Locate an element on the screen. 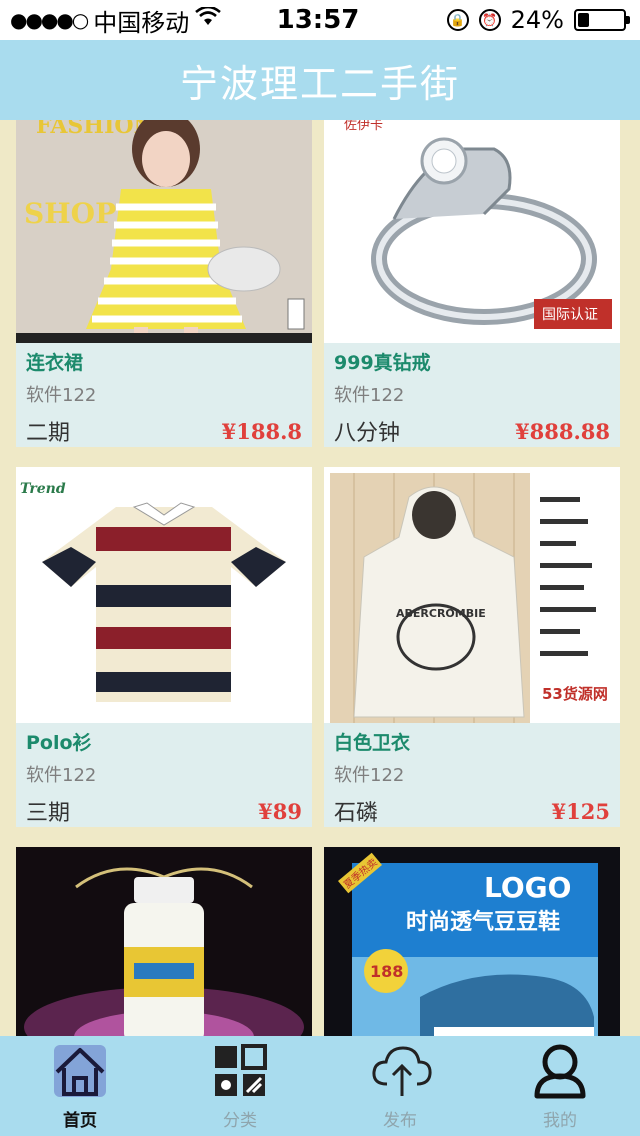 The image size is (640, 1136). product-name: 999真钻戒 is located at coordinates (382, 363).